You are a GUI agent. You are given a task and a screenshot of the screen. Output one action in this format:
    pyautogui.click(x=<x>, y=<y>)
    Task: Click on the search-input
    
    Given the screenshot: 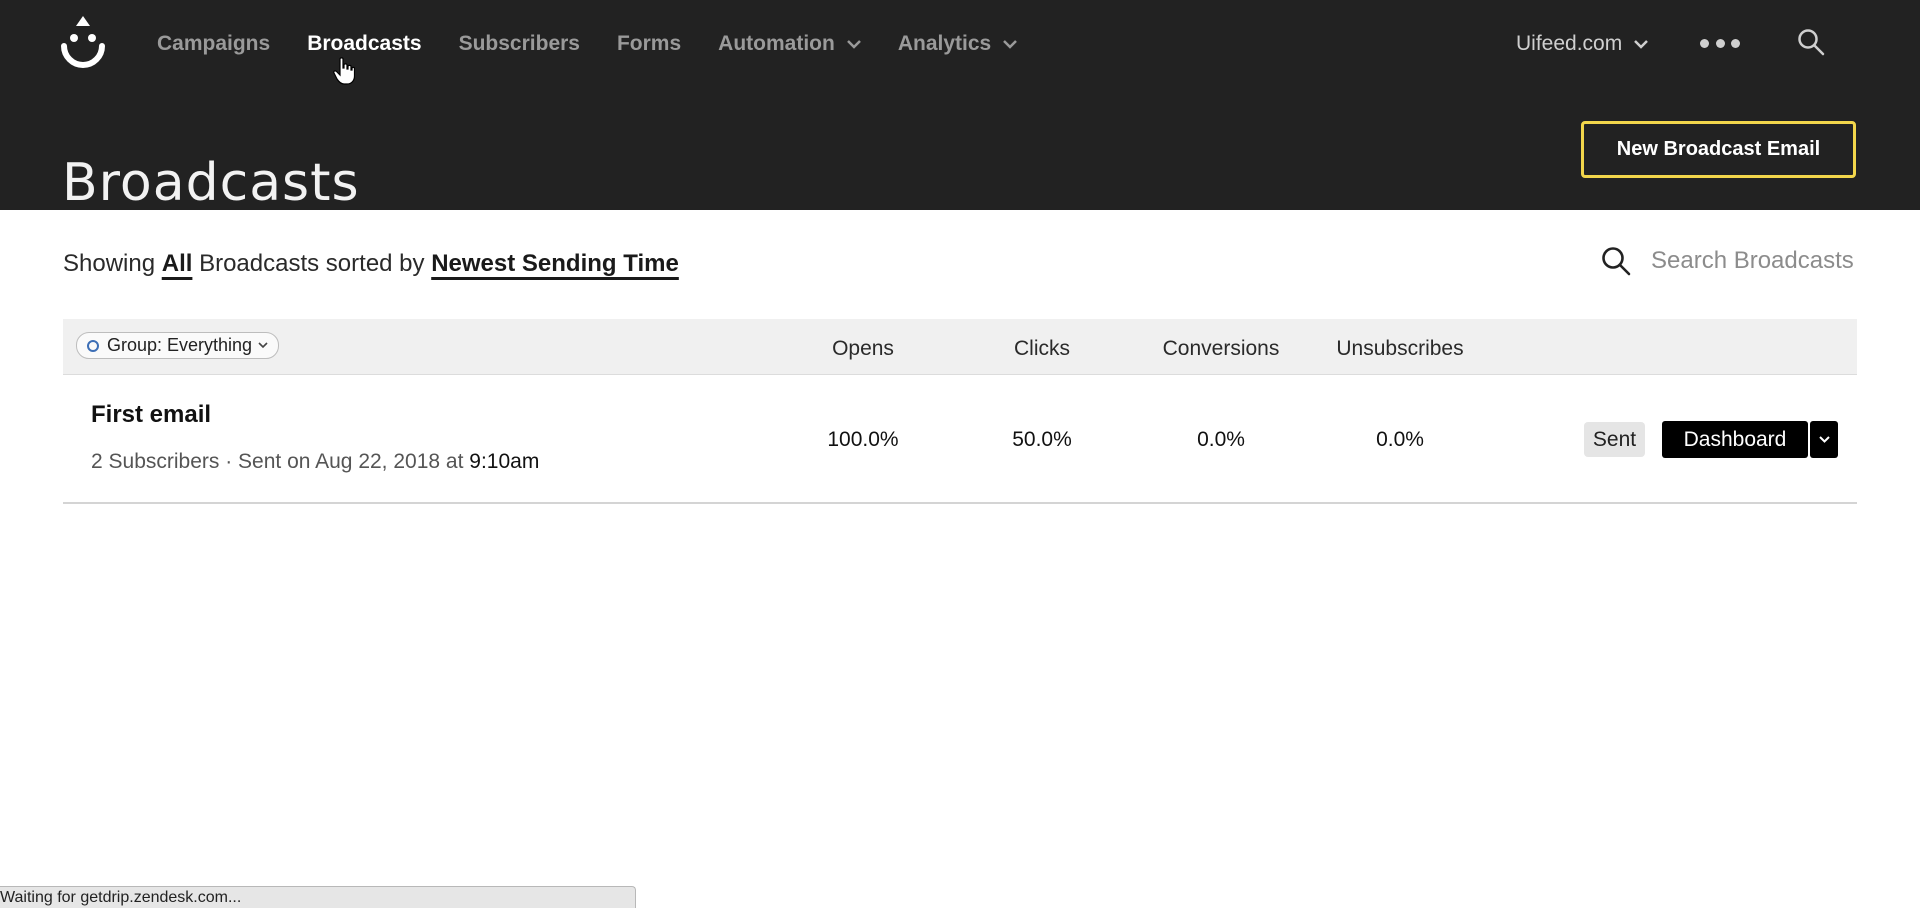 What is the action you would take?
    pyautogui.click(x=1756, y=261)
    